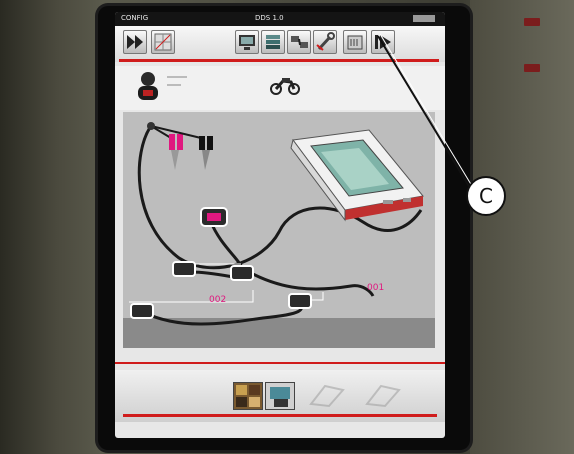 The image size is (574, 454). What do you see at coordinates (486, 196) in the screenshot?
I see `callout-label: C` at bounding box center [486, 196].